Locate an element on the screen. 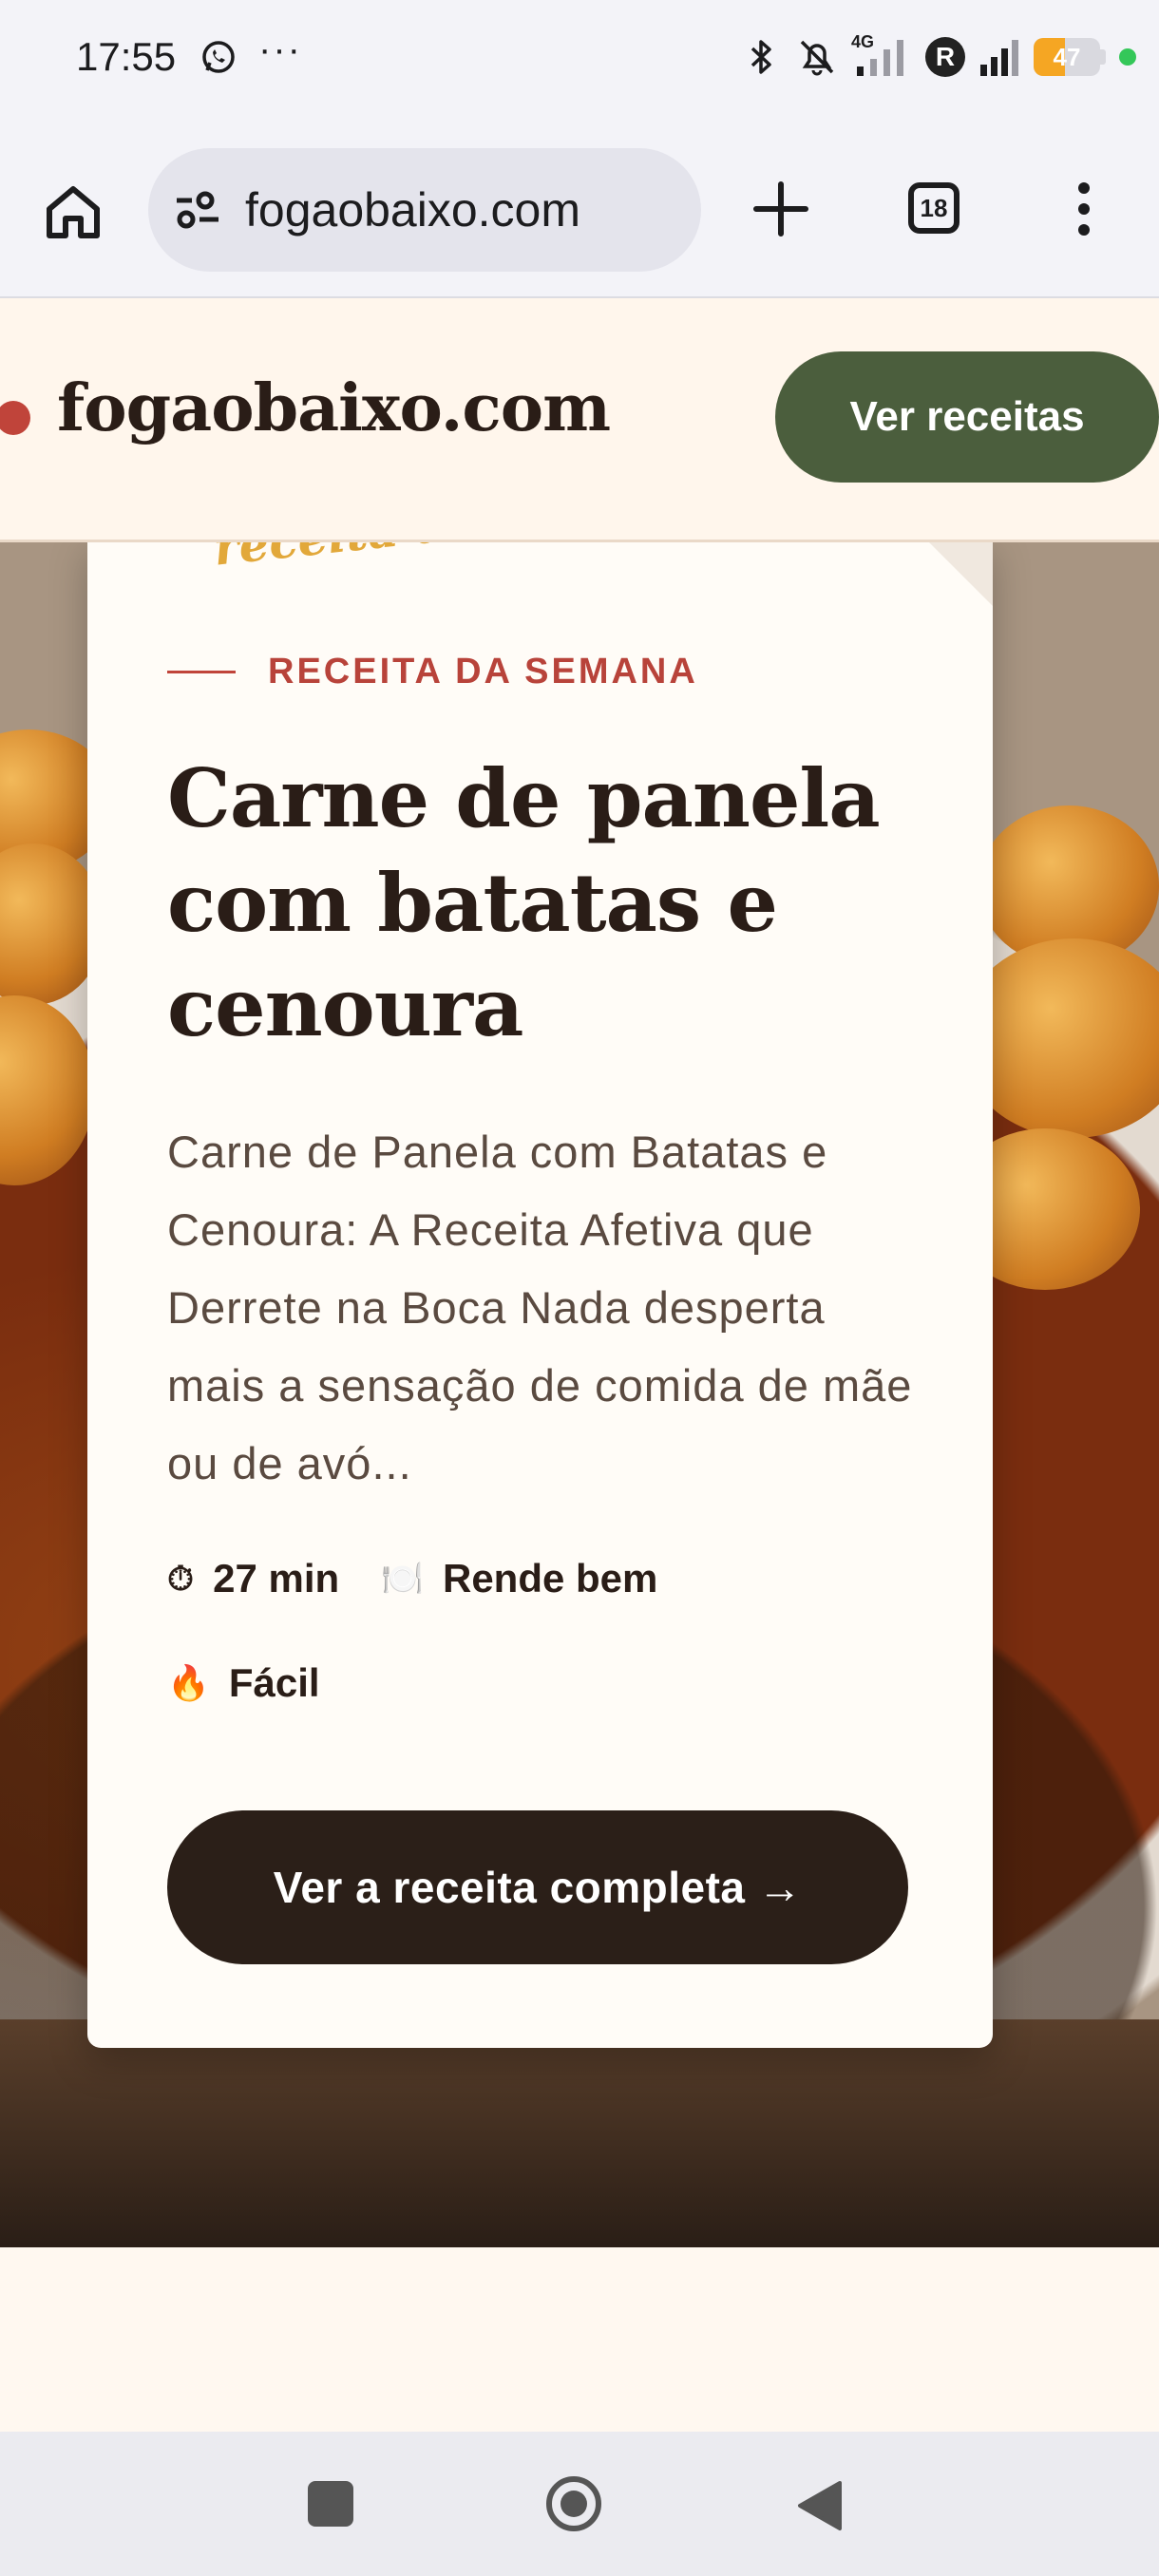 The width and height of the screenshot is (1159, 2576). recipe-title: Carne de panela com batatas e cenoura is located at coordinates (524, 902).